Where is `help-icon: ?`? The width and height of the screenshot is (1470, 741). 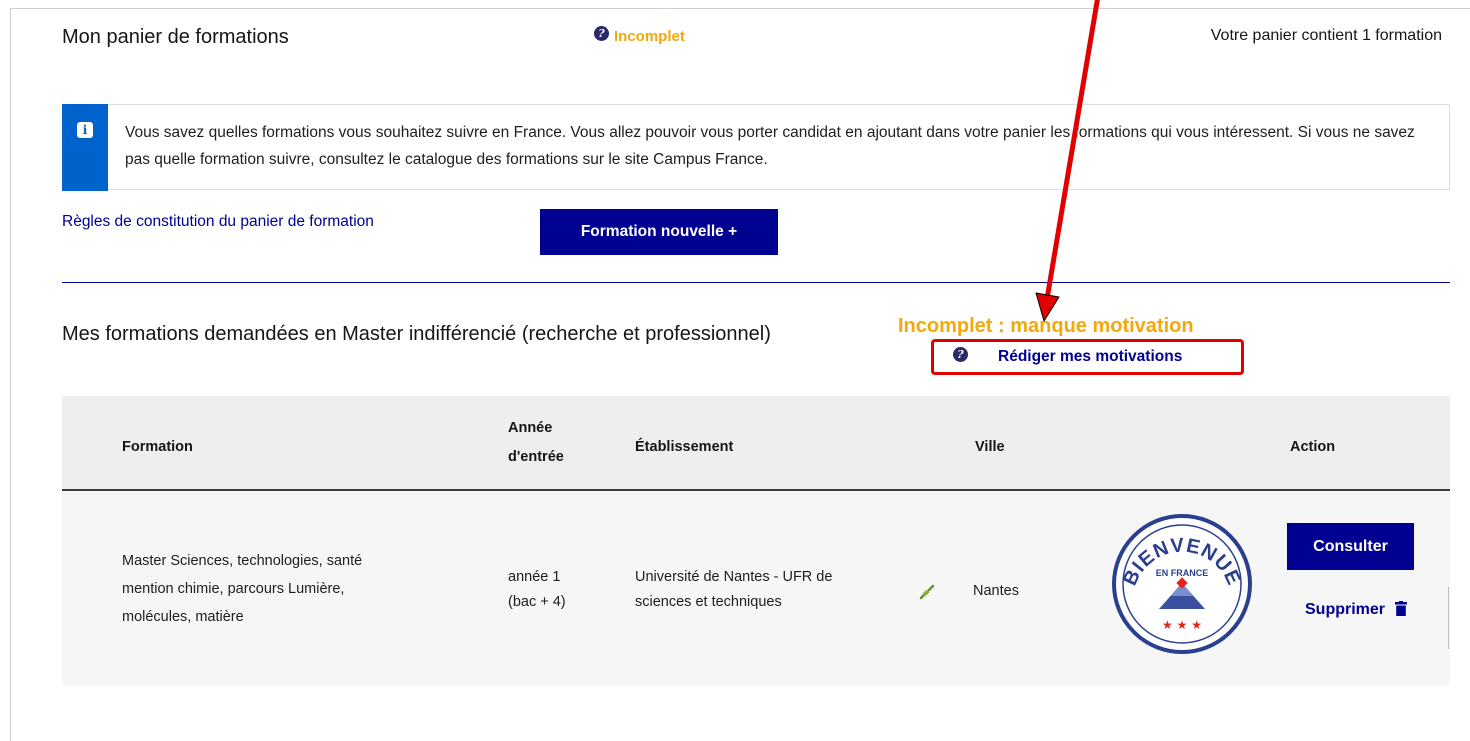 help-icon: ? is located at coordinates (601, 33).